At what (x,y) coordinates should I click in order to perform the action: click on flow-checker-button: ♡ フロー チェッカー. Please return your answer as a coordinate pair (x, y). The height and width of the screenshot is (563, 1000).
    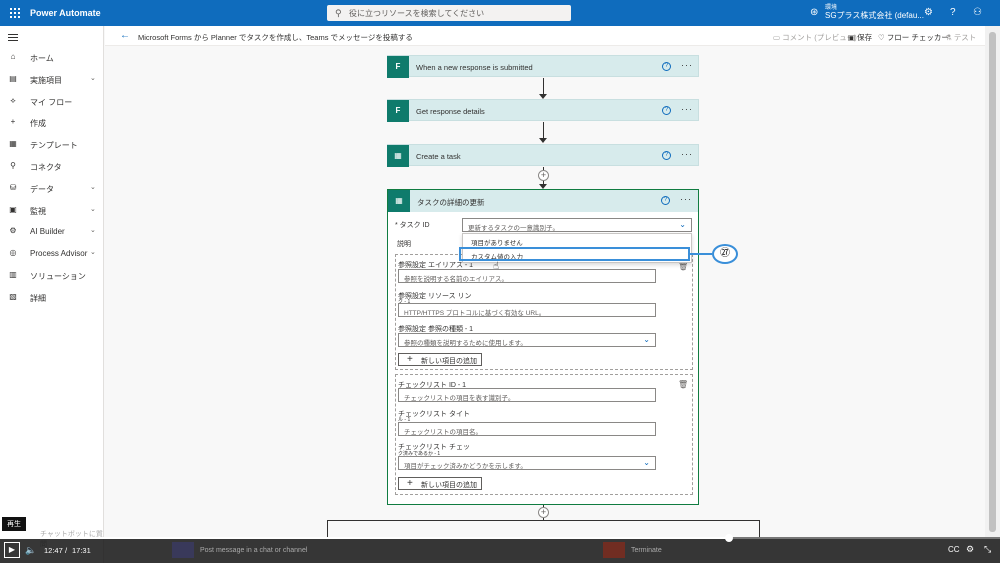
    Looking at the image, I should click on (913, 37).